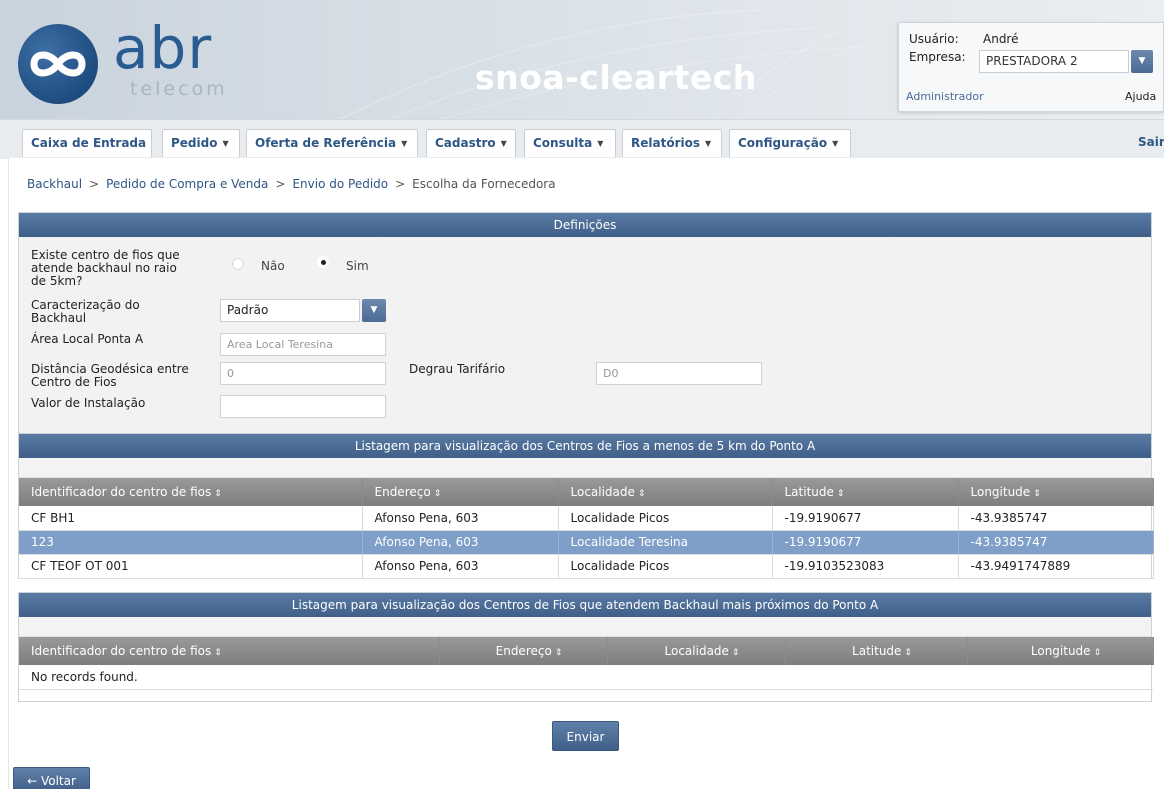  What do you see at coordinates (57, 281) in the screenshot?
I see `question-line-3: de 5km?` at bounding box center [57, 281].